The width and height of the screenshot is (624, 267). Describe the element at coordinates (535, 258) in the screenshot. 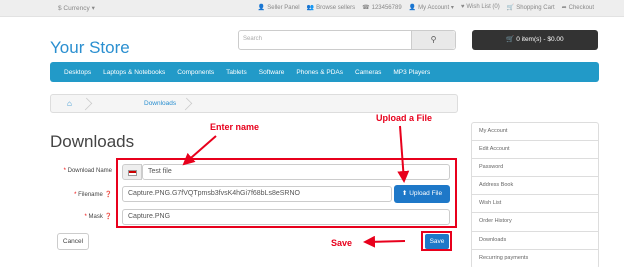

I see `sidebar-item-recurring-payments: Recurring payments` at that location.